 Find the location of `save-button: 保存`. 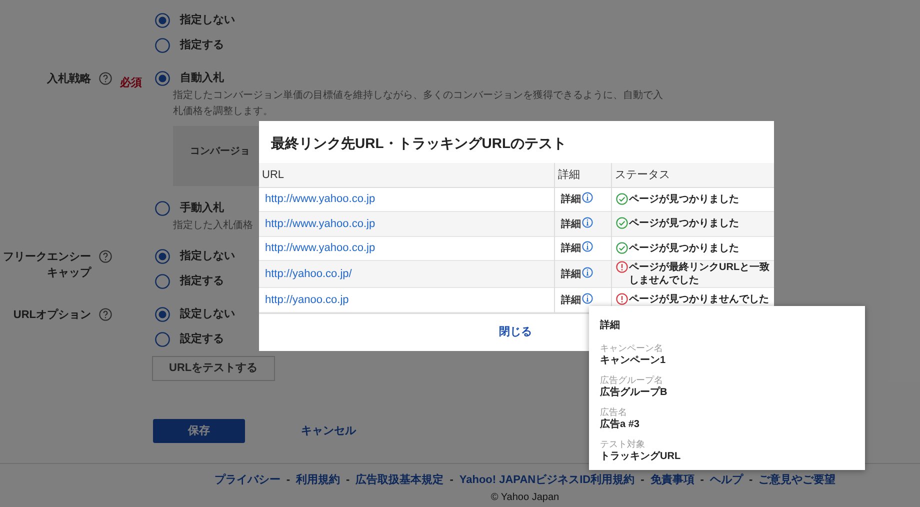

save-button: 保存 is located at coordinates (199, 431).